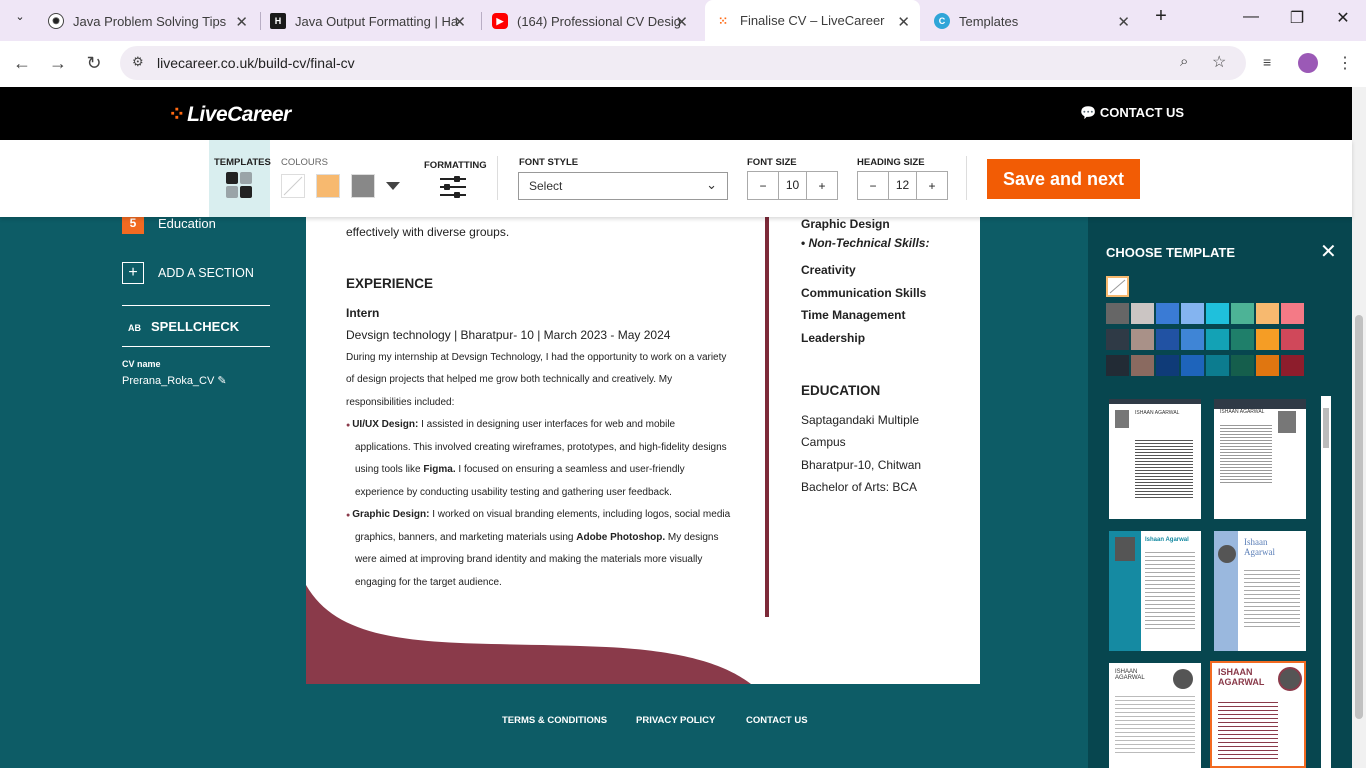 Image resolution: width=1366 pixels, height=768 pixels. I want to click on tab-title: Templates, so click(989, 21).